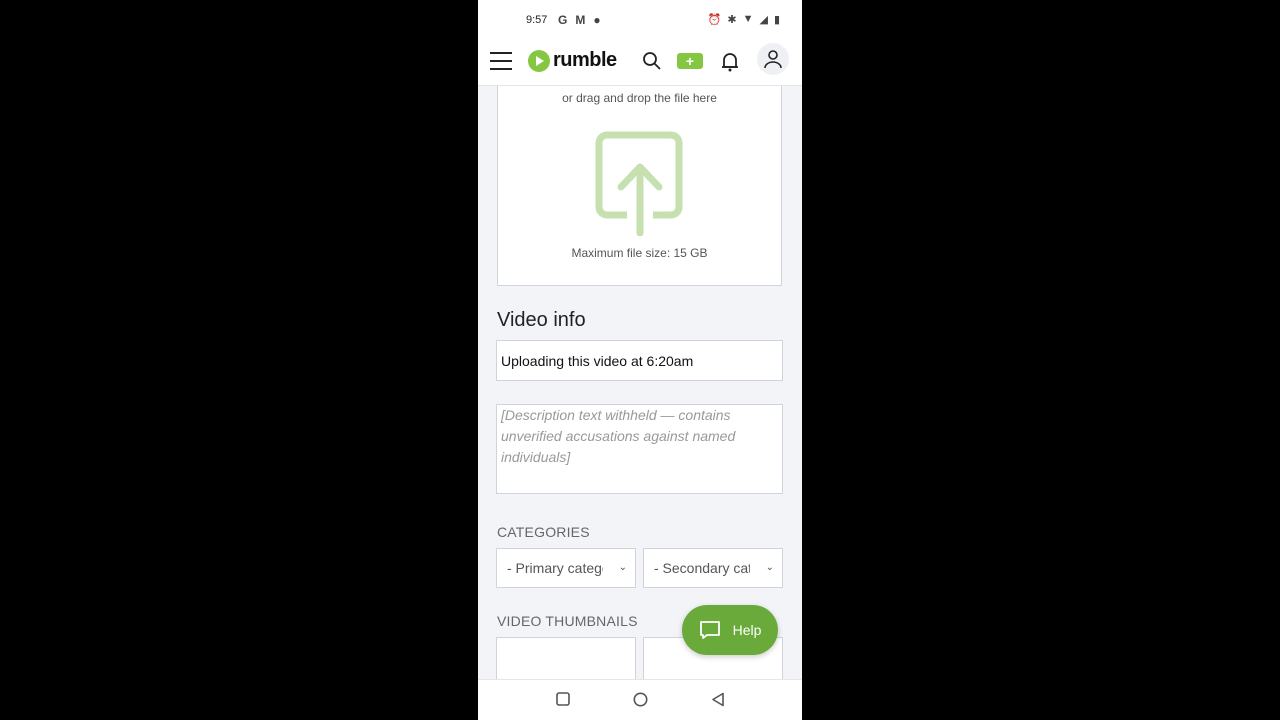  What do you see at coordinates (639, 98) in the screenshot?
I see `drag-drop-text: or drag and drop the file here` at bounding box center [639, 98].